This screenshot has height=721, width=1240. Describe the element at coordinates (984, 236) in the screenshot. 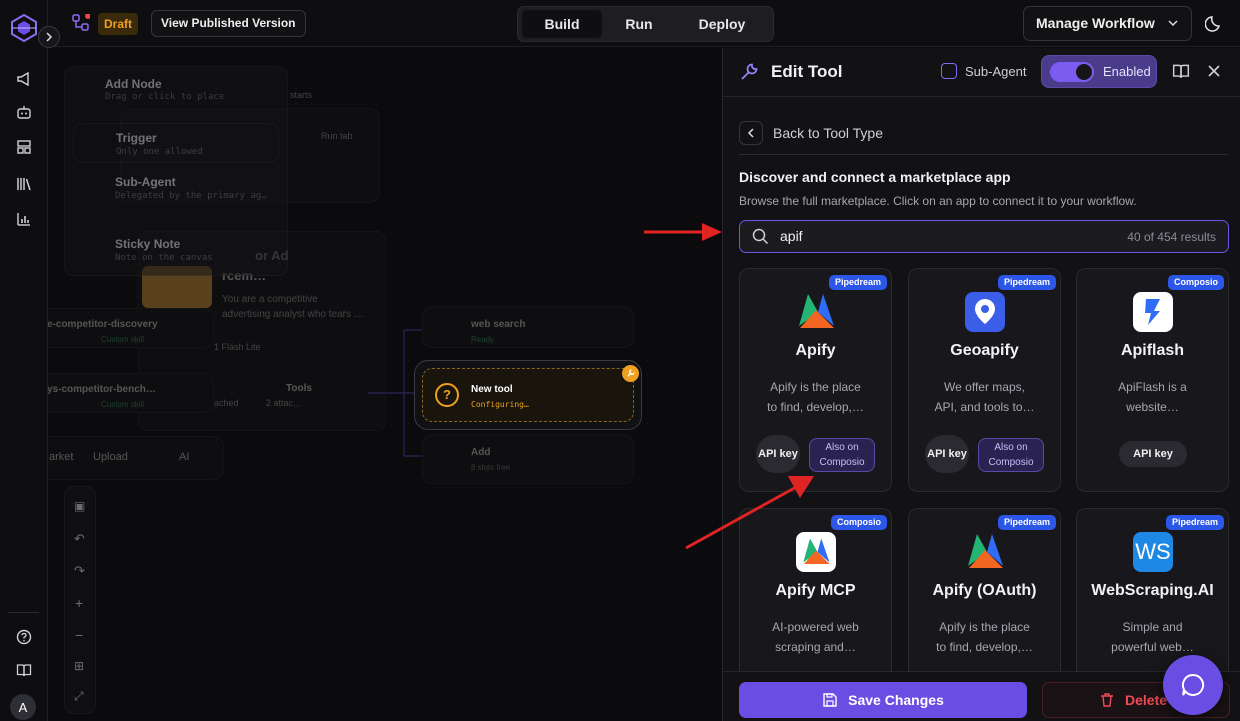

I see `search-input: apif 40 of 454 results` at that location.